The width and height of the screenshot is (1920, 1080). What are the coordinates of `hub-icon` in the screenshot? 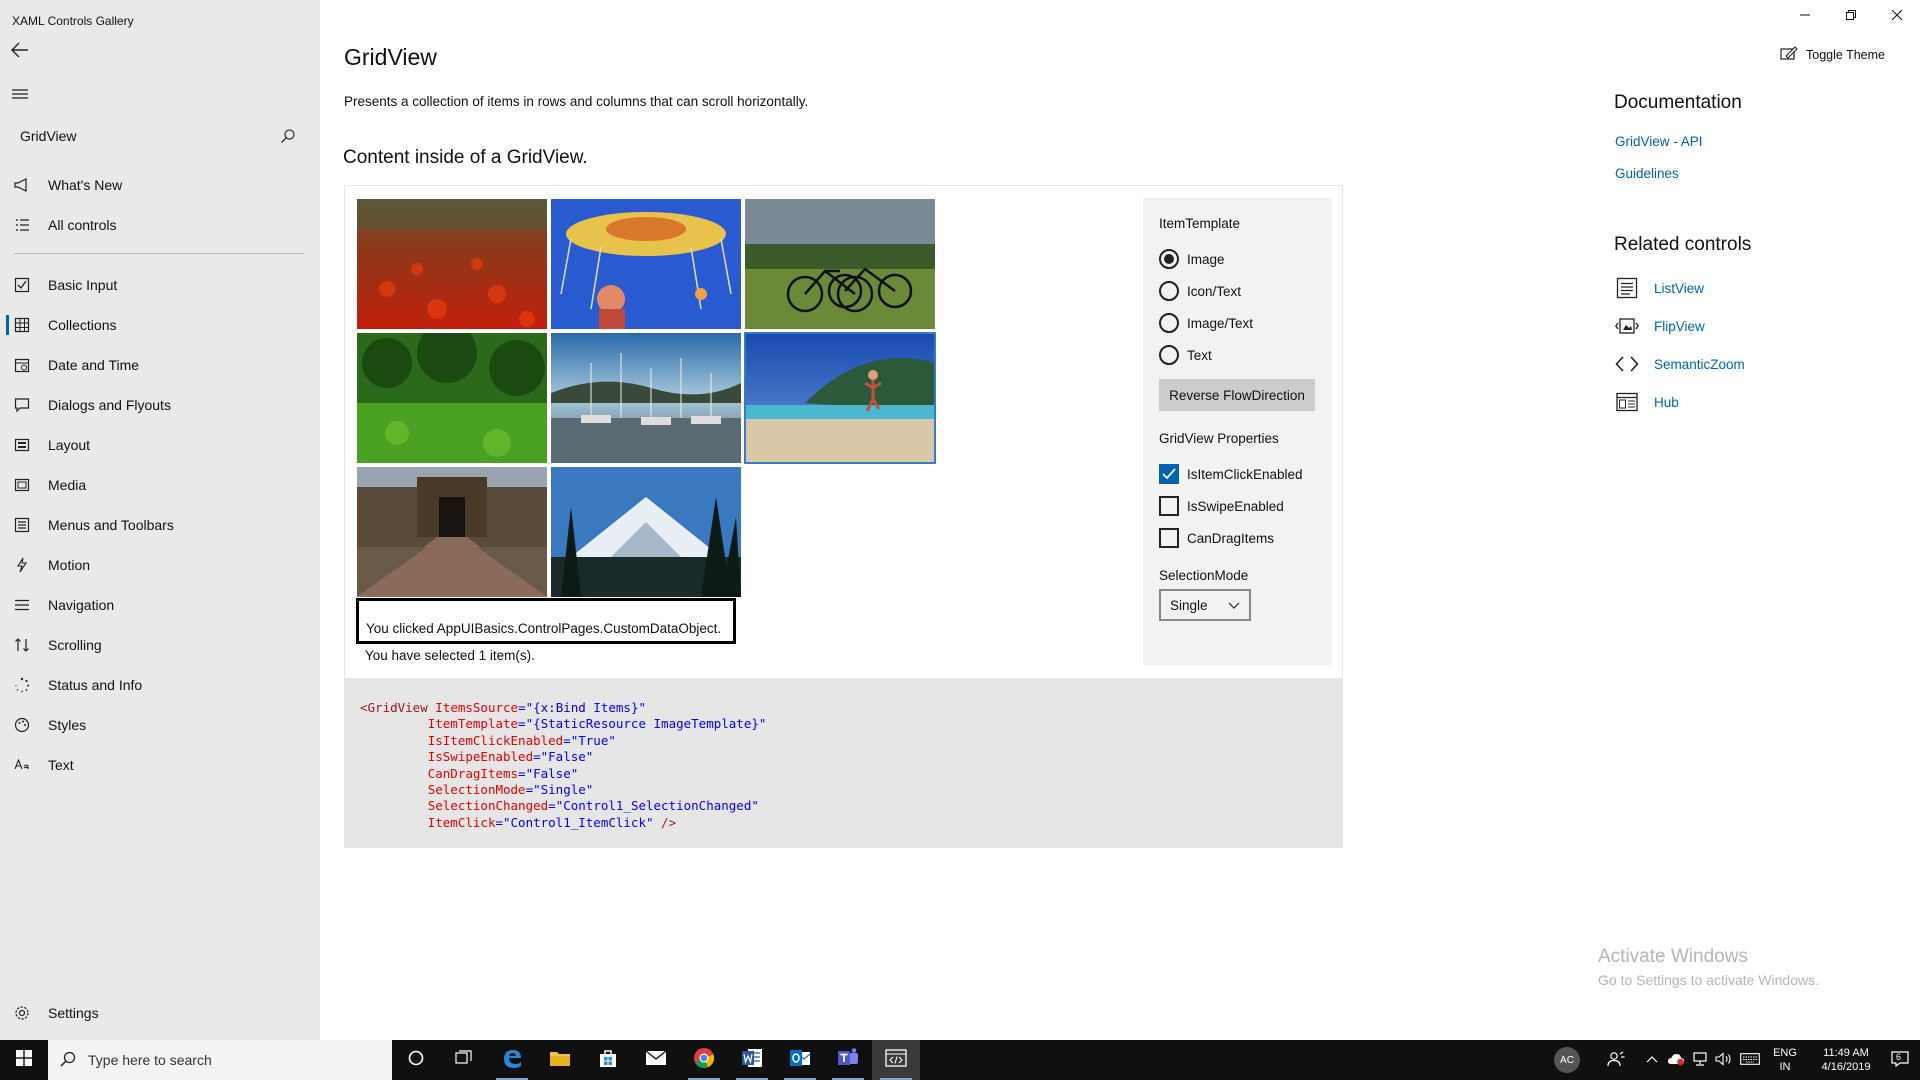 It's located at (1627, 402).